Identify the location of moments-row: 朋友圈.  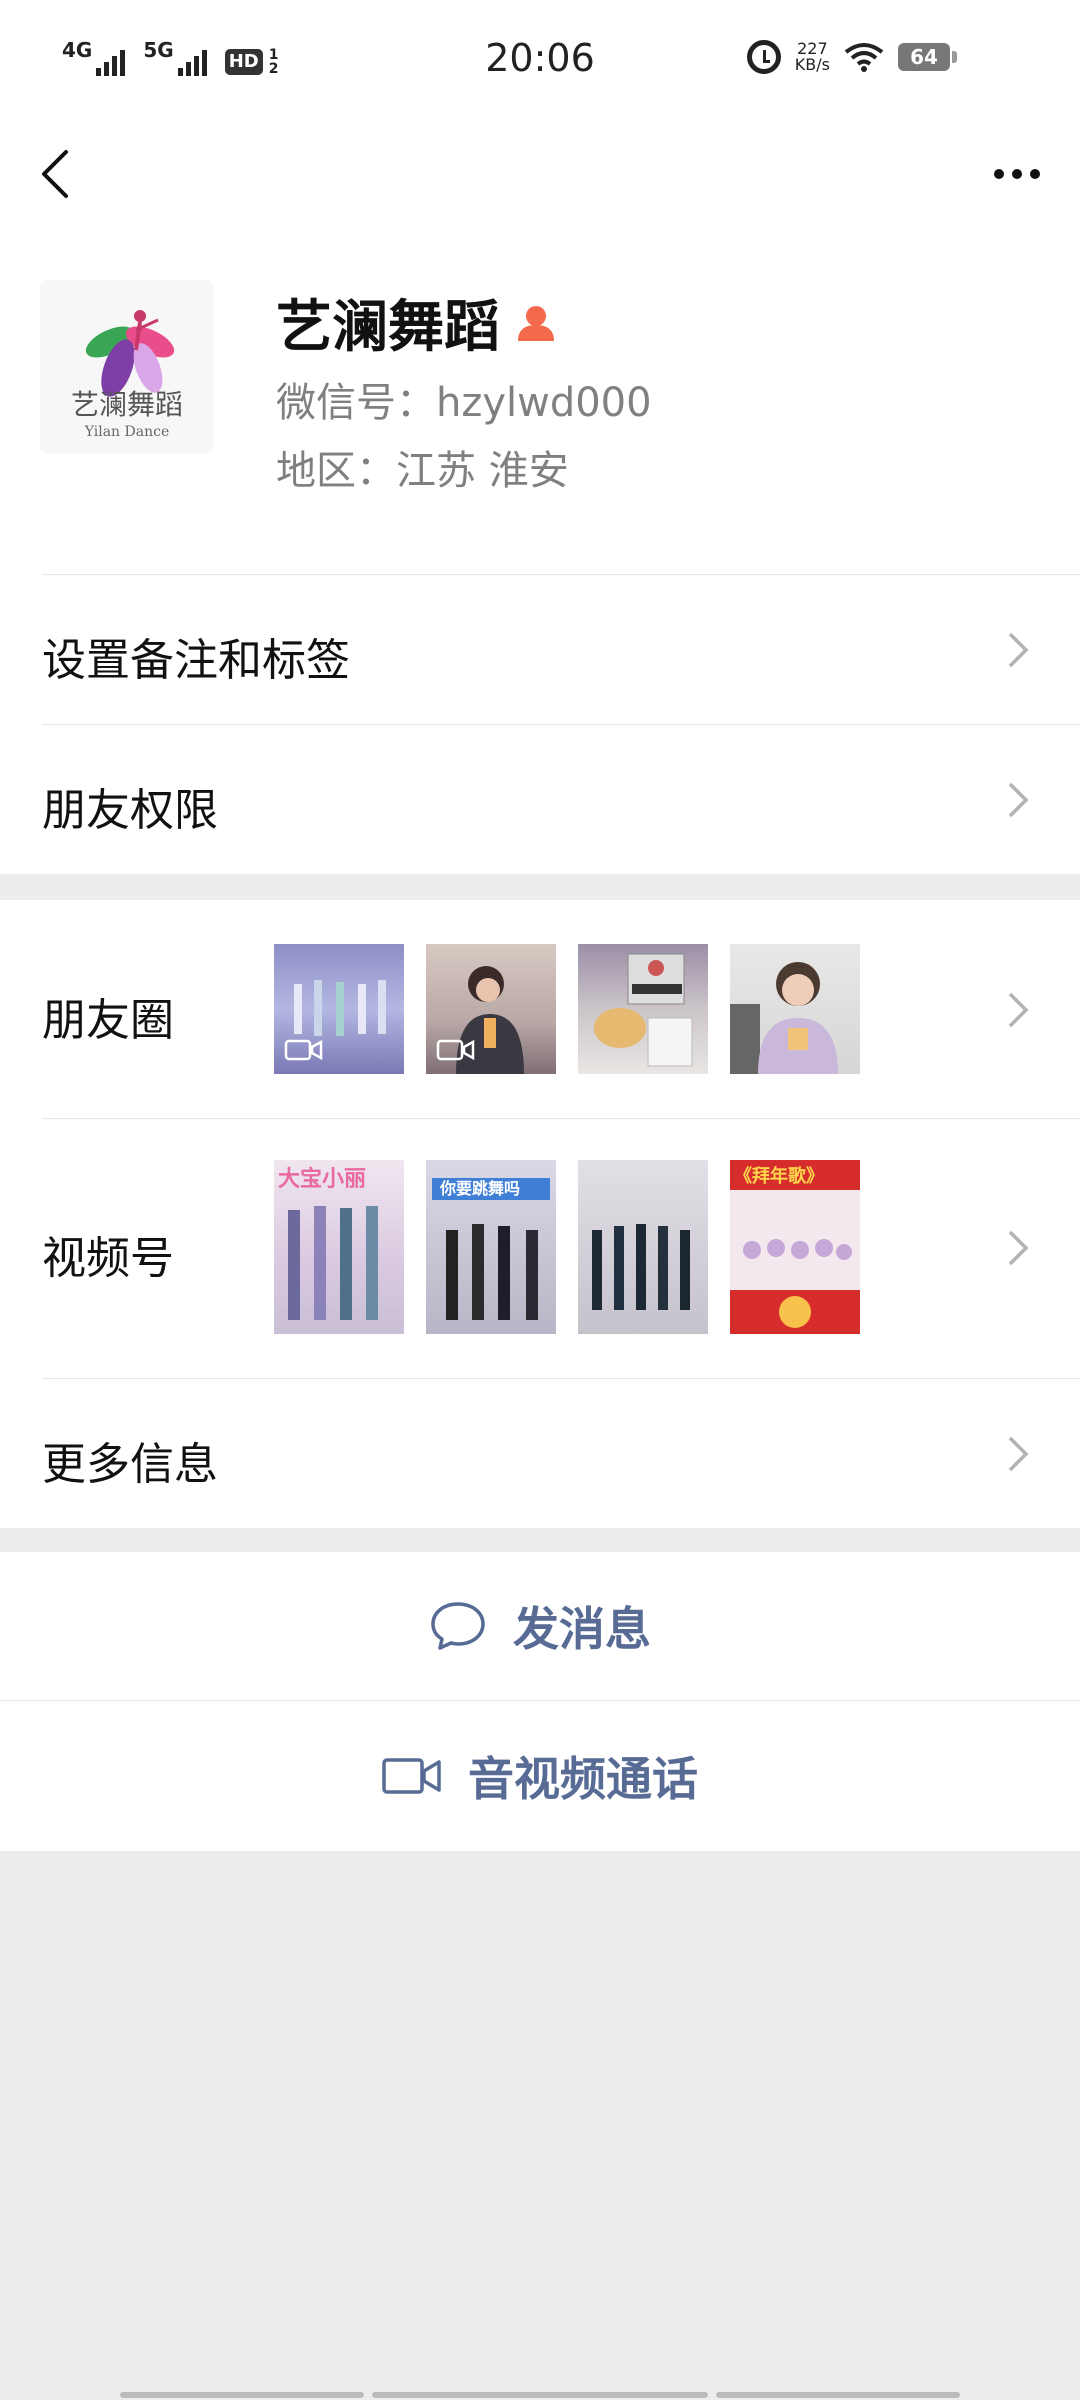
(540, 1009).